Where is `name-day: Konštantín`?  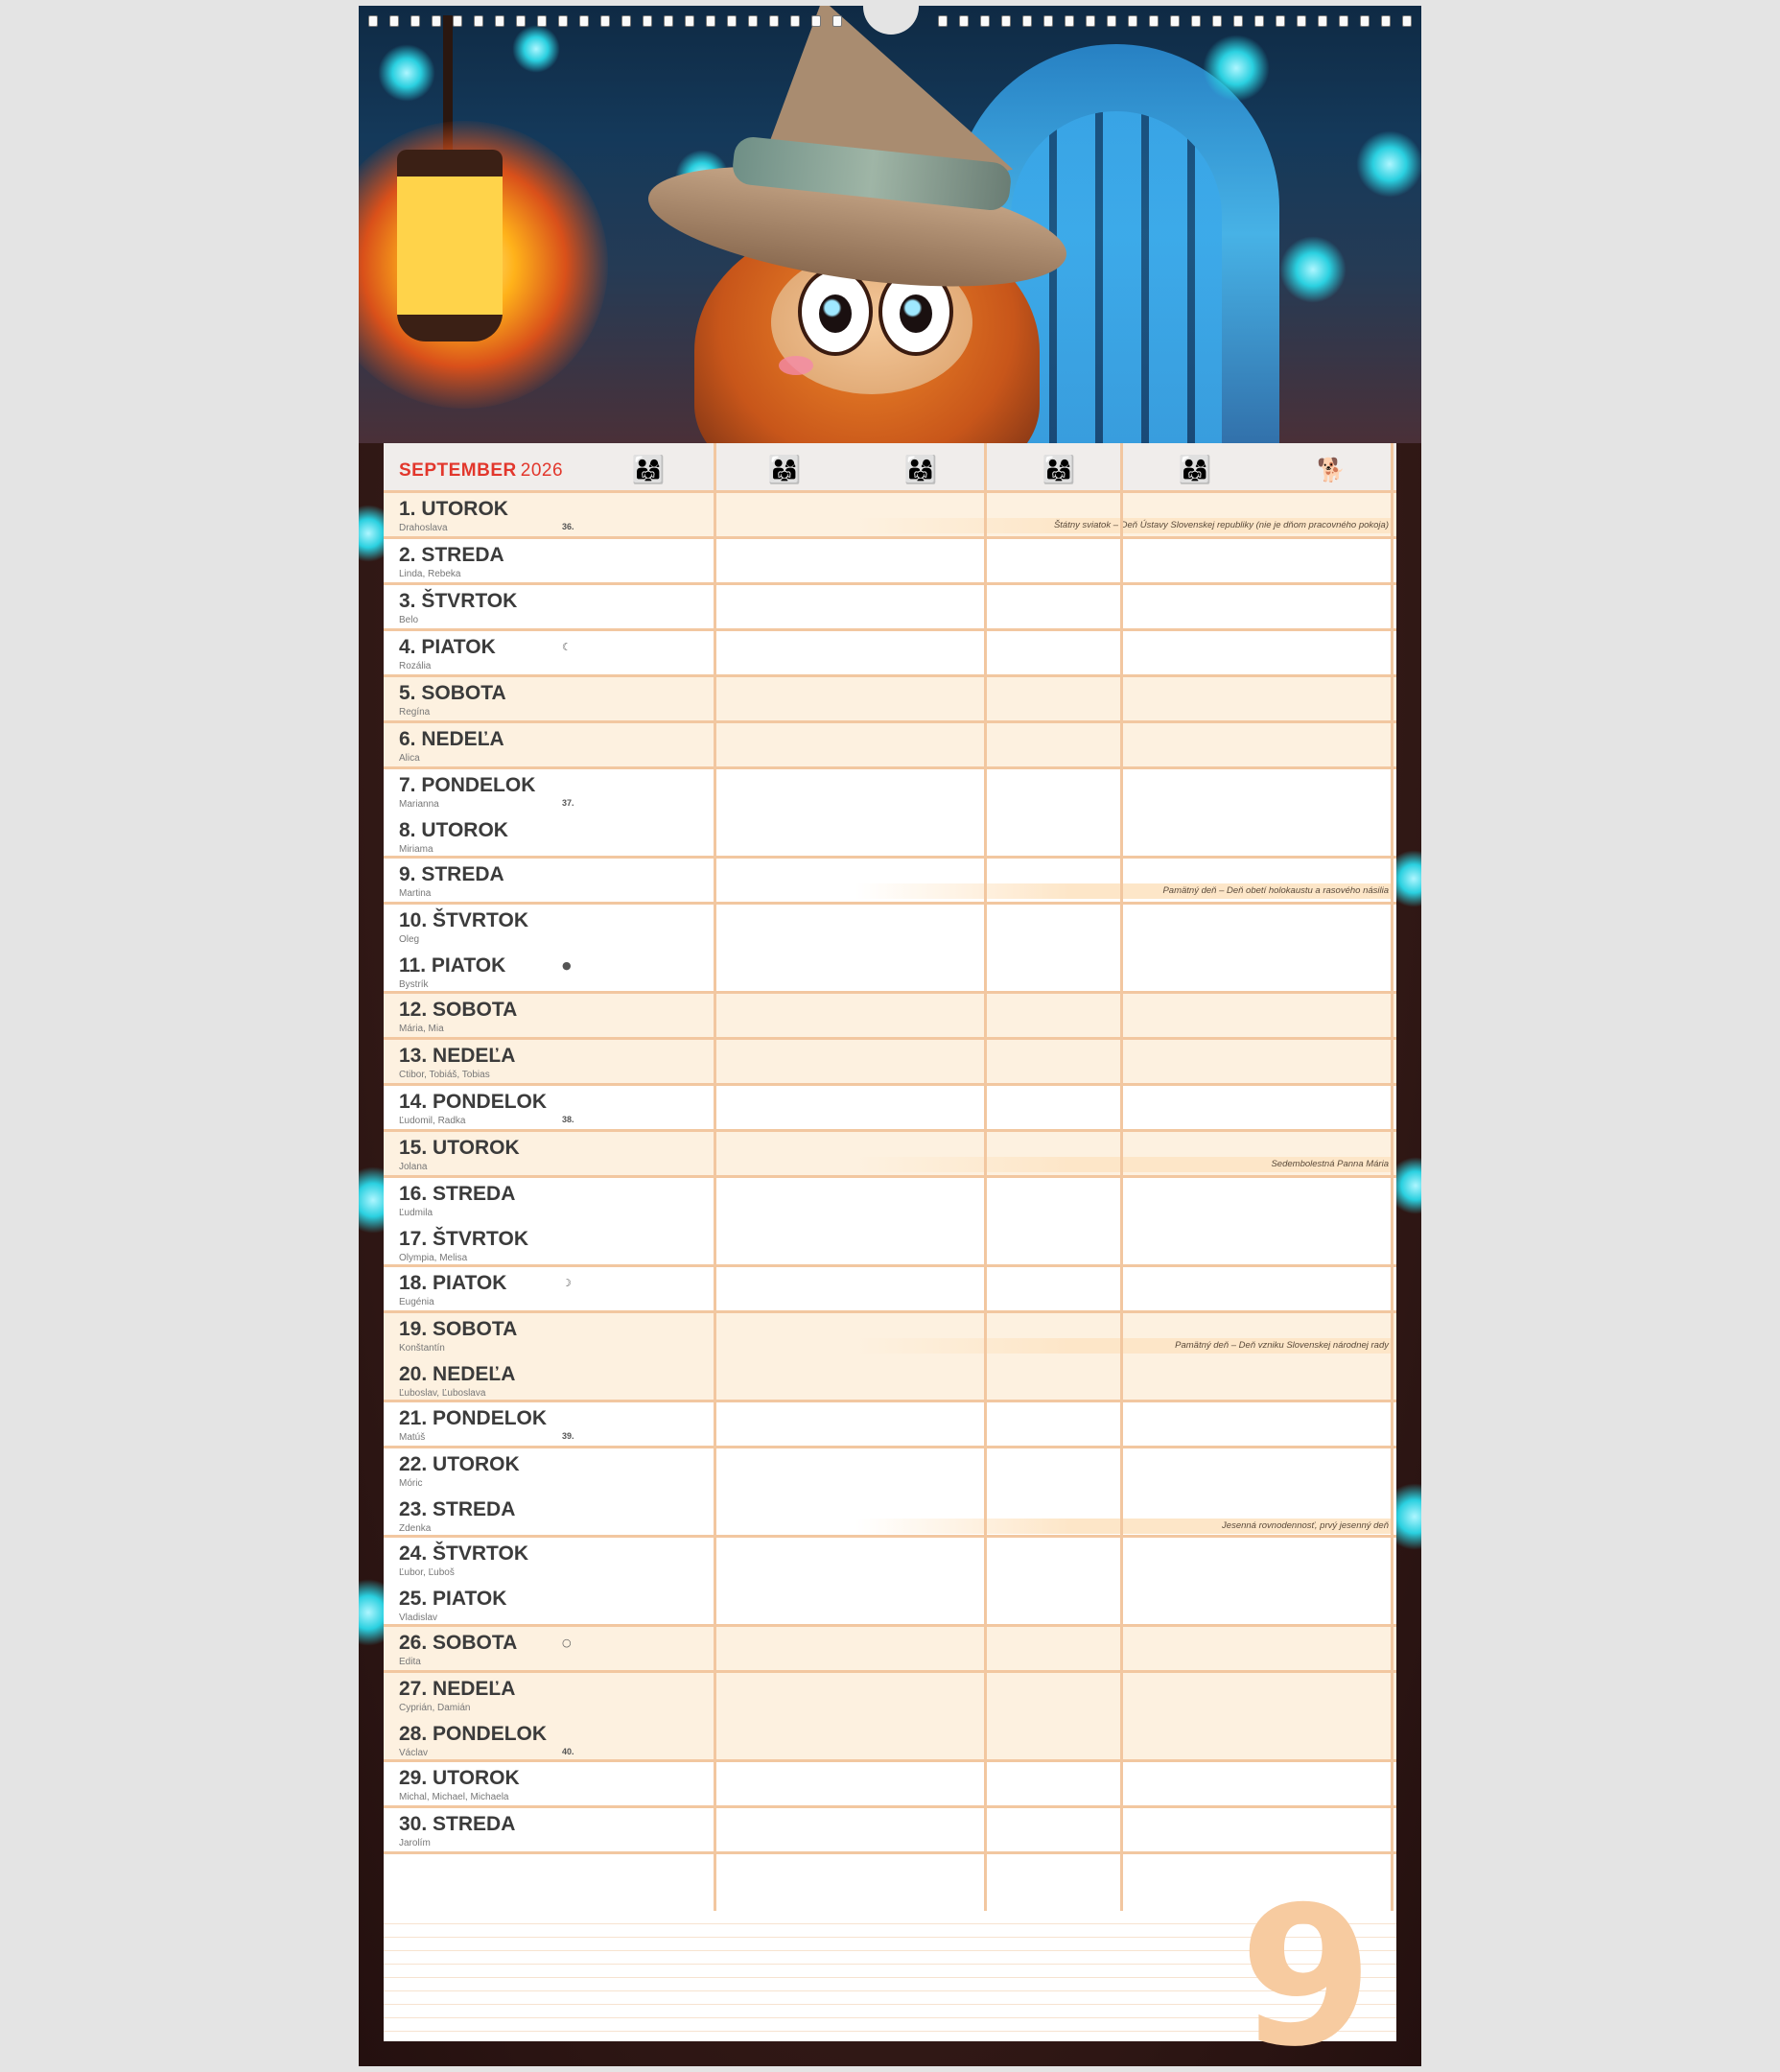
name-day: Konštantín is located at coordinates (422, 1348).